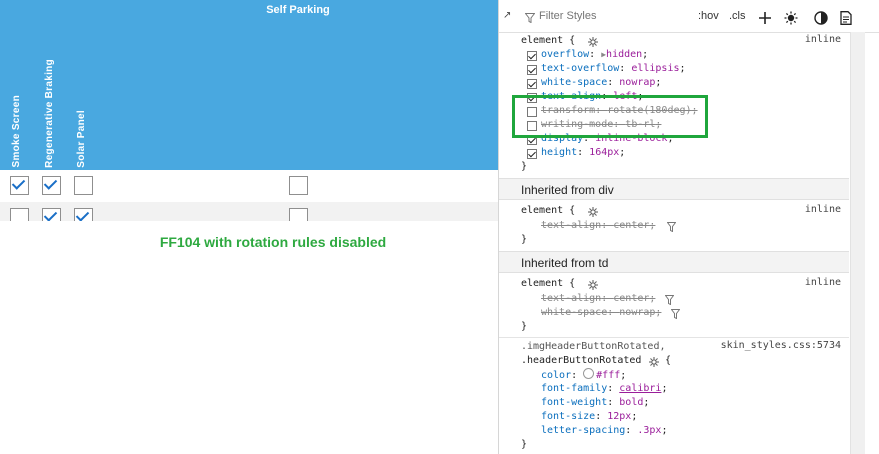 This screenshot has width=879, height=454. I want to click on scrollbar, so click(857, 243).